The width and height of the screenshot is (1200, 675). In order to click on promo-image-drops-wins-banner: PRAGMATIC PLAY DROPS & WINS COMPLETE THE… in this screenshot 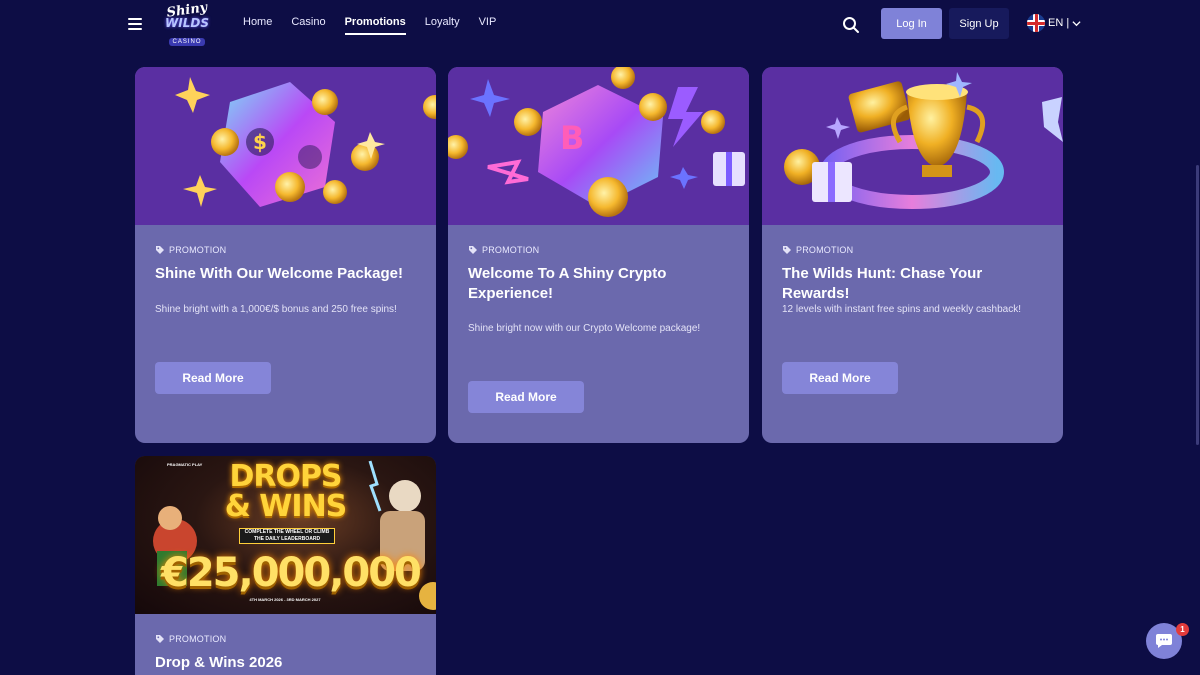, I will do `click(285, 535)`.